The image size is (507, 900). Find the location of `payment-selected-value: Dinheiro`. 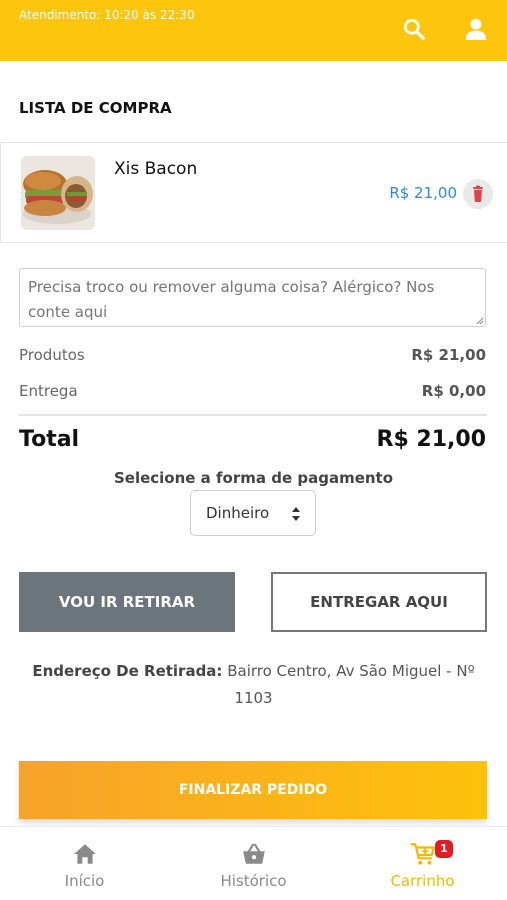

payment-selected-value: Dinheiro is located at coordinates (238, 513).